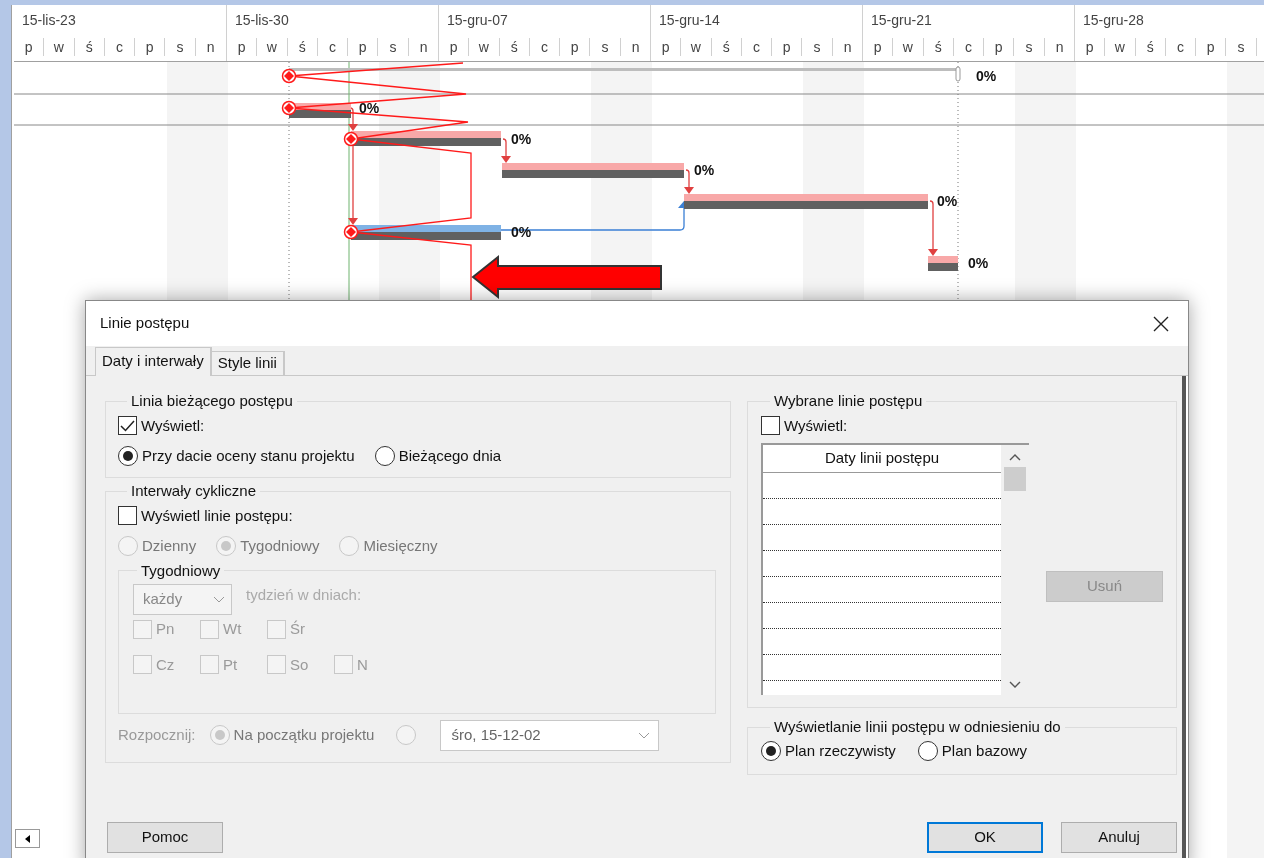 Image resolution: width=1264 pixels, height=858 pixels. What do you see at coordinates (1015, 479) in the screenshot?
I see `scrollbar-thumb` at bounding box center [1015, 479].